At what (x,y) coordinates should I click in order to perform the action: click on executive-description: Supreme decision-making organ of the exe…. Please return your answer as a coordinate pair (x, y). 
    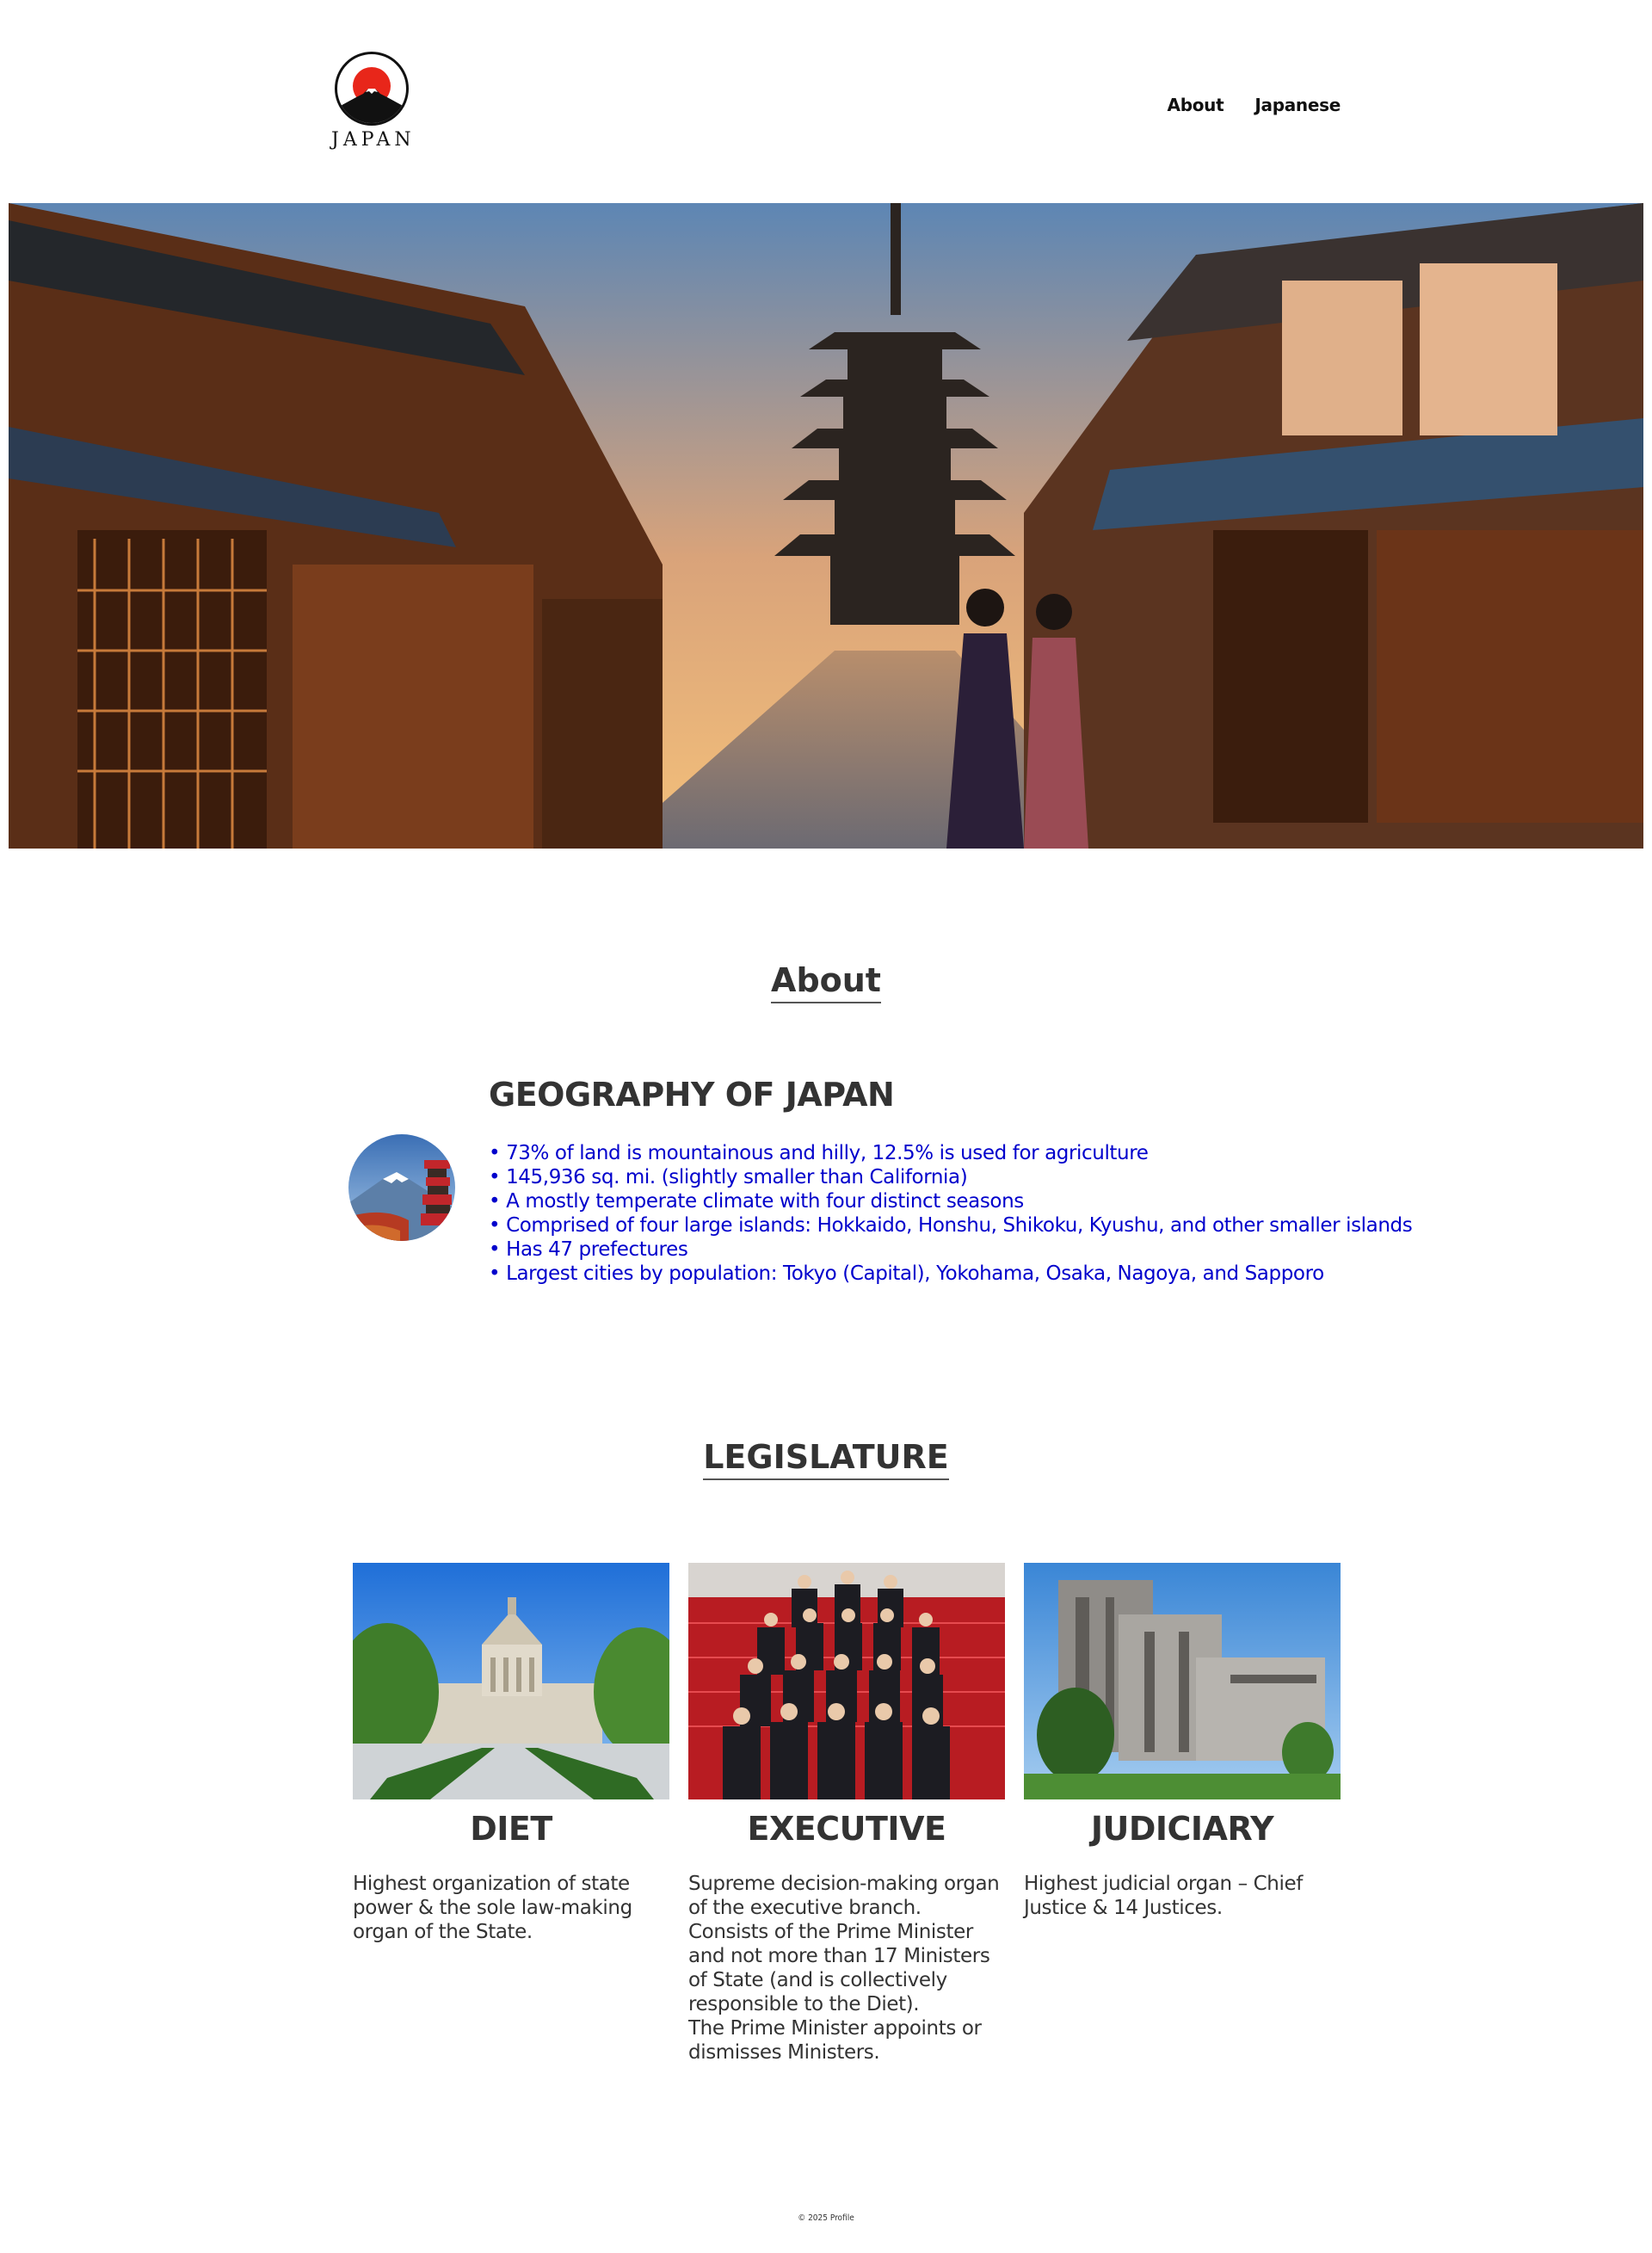
    Looking at the image, I should click on (846, 1968).